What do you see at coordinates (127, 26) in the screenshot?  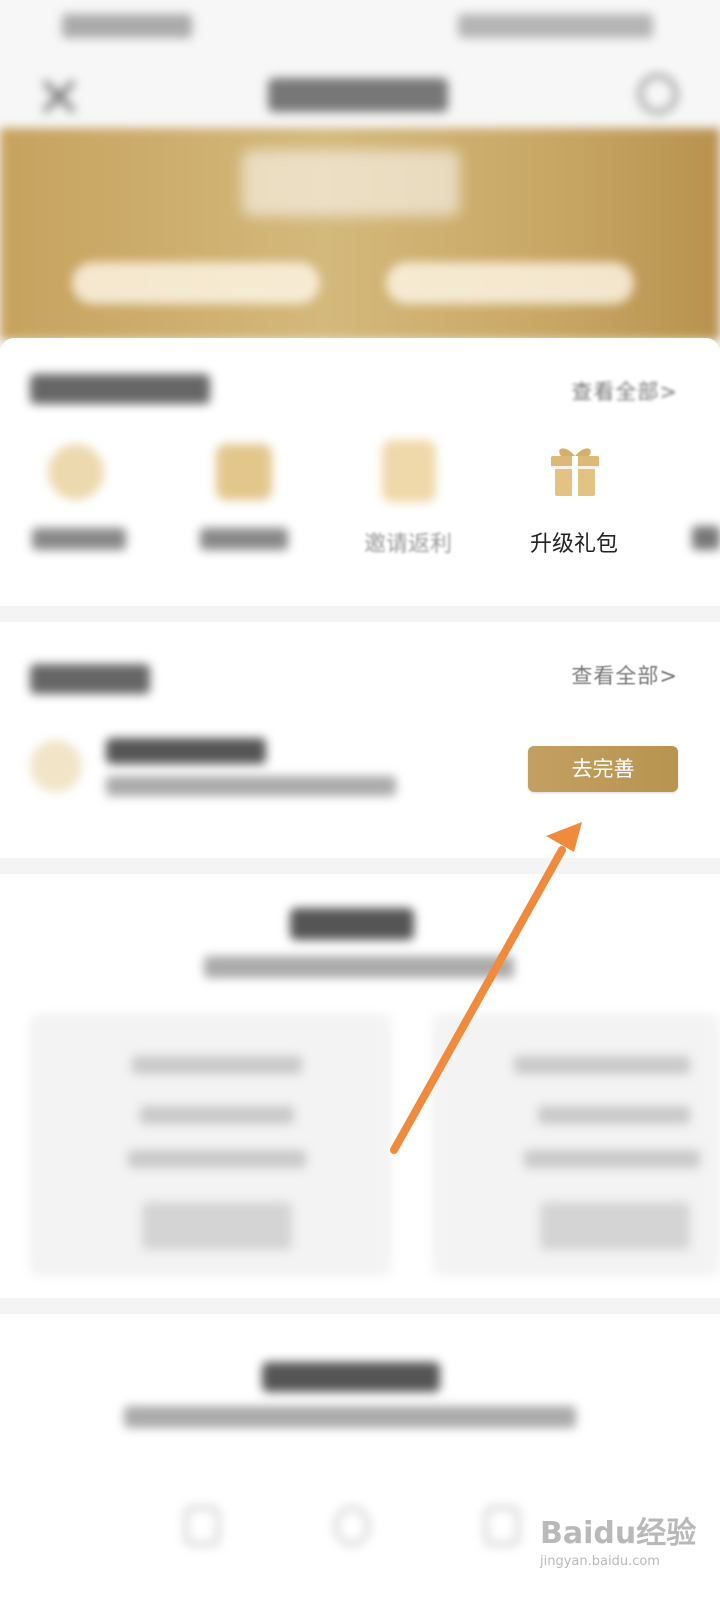 I see `status-bar-left` at bounding box center [127, 26].